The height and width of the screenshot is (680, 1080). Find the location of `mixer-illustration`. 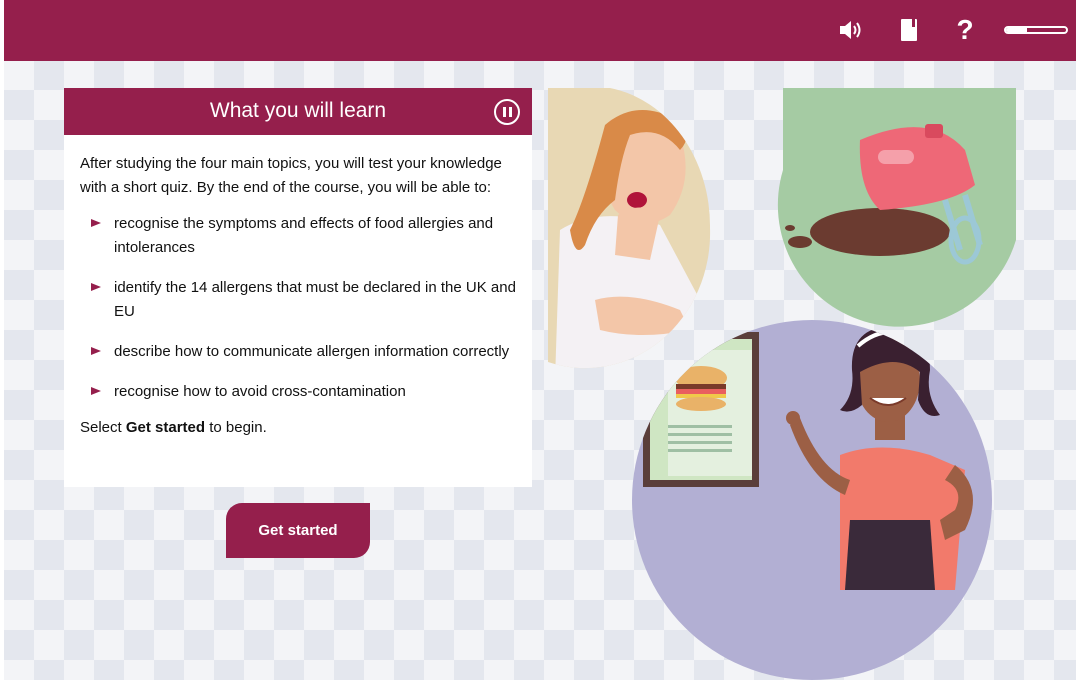

mixer-illustration is located at coordinates (896, 207).